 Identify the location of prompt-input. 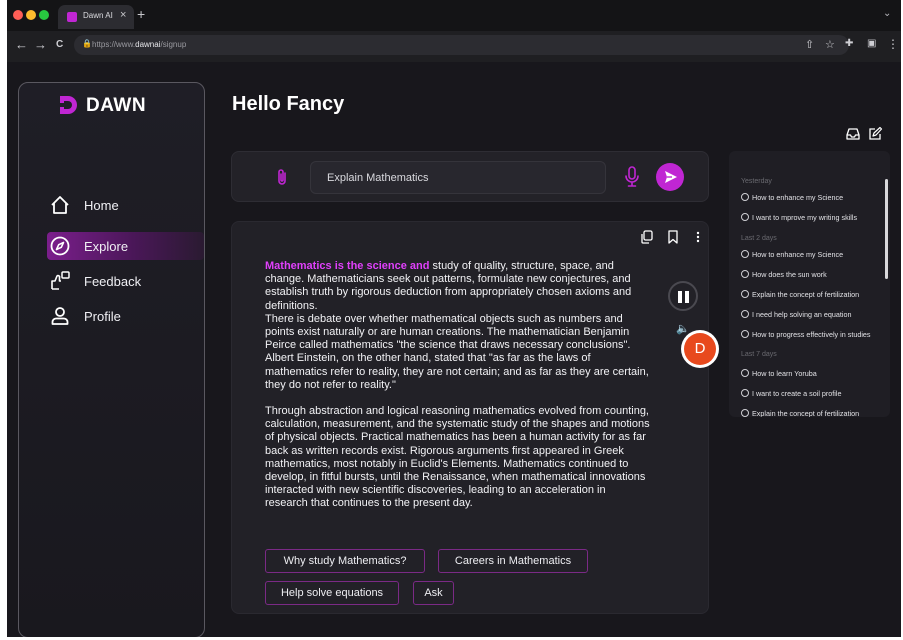
(458, 177).